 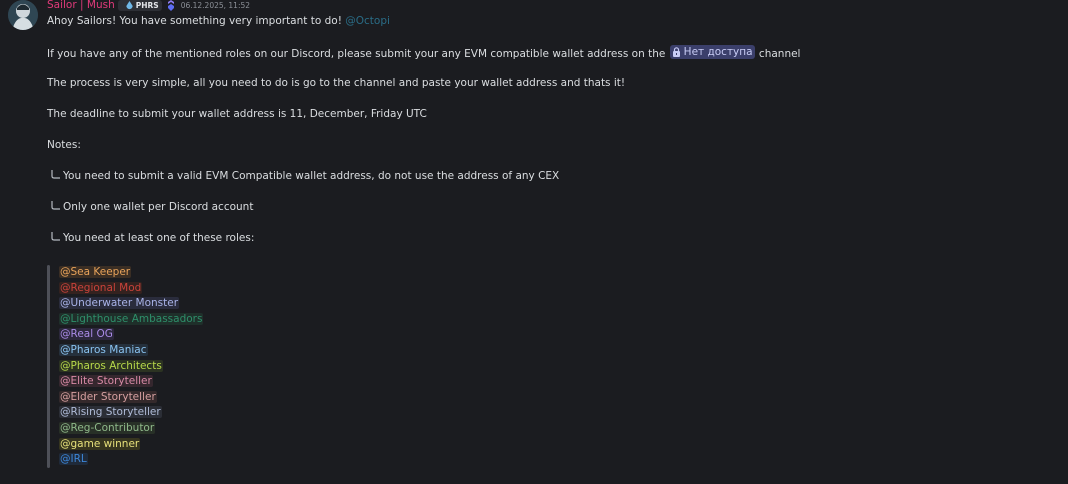 I want to click on channel-mention: Нет доступа, so click(x=712, y=52).